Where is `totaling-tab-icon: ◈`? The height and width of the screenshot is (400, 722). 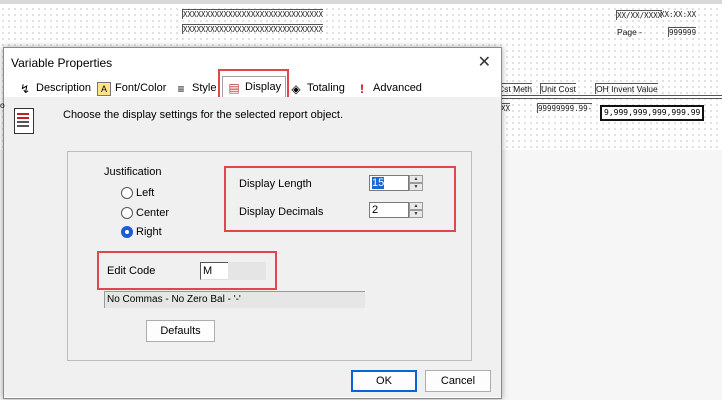 totaling-tab-icon: ◈ is located at coordinates (296, 88).